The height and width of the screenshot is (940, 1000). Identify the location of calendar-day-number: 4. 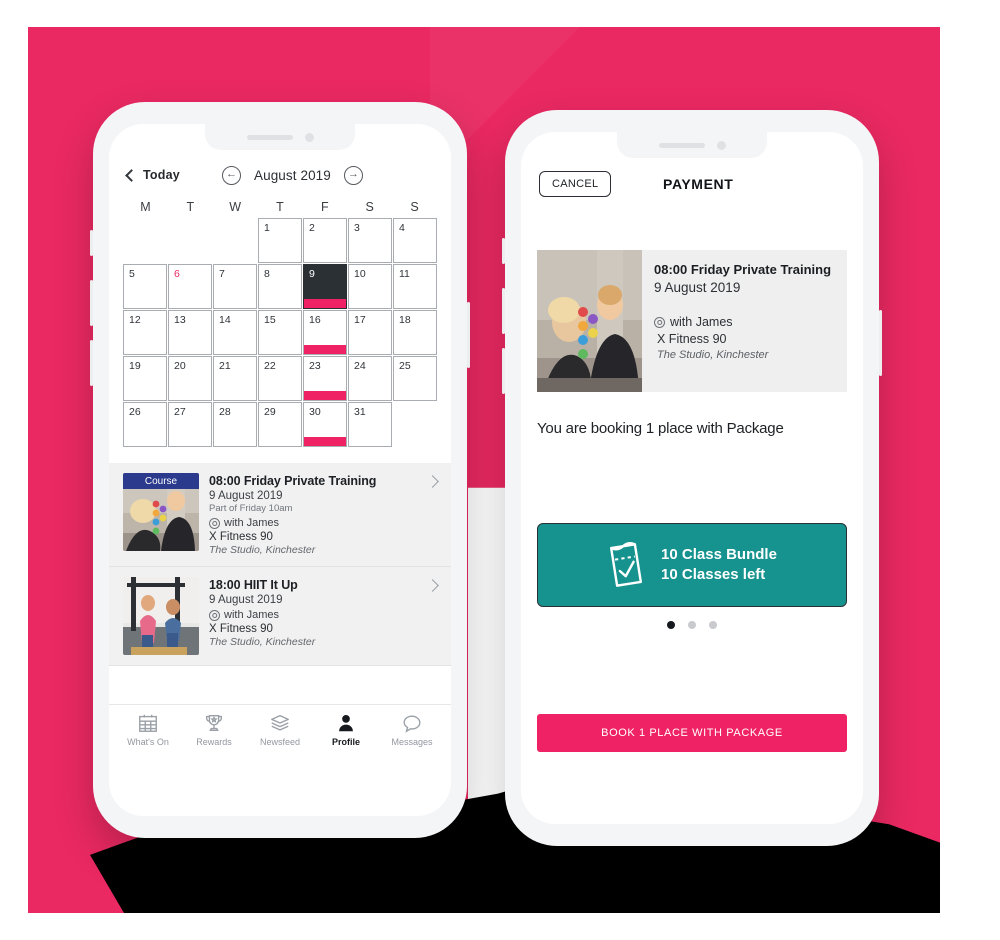
(402, 228).